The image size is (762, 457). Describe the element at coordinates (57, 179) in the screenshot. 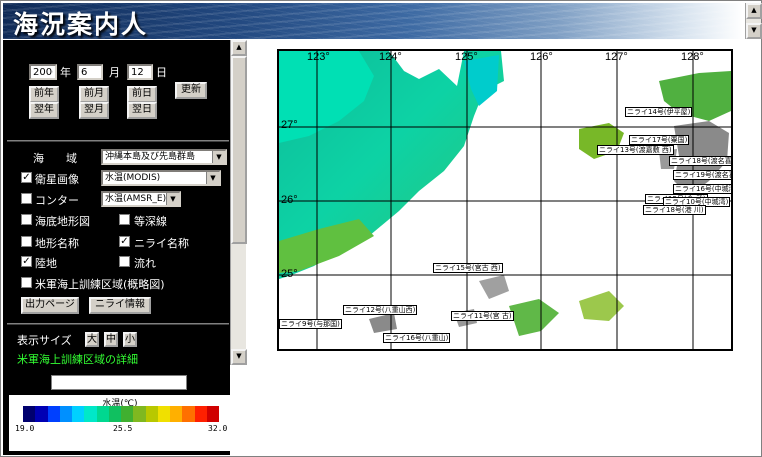

I see `satellite-label: 衛星画像` at that location.